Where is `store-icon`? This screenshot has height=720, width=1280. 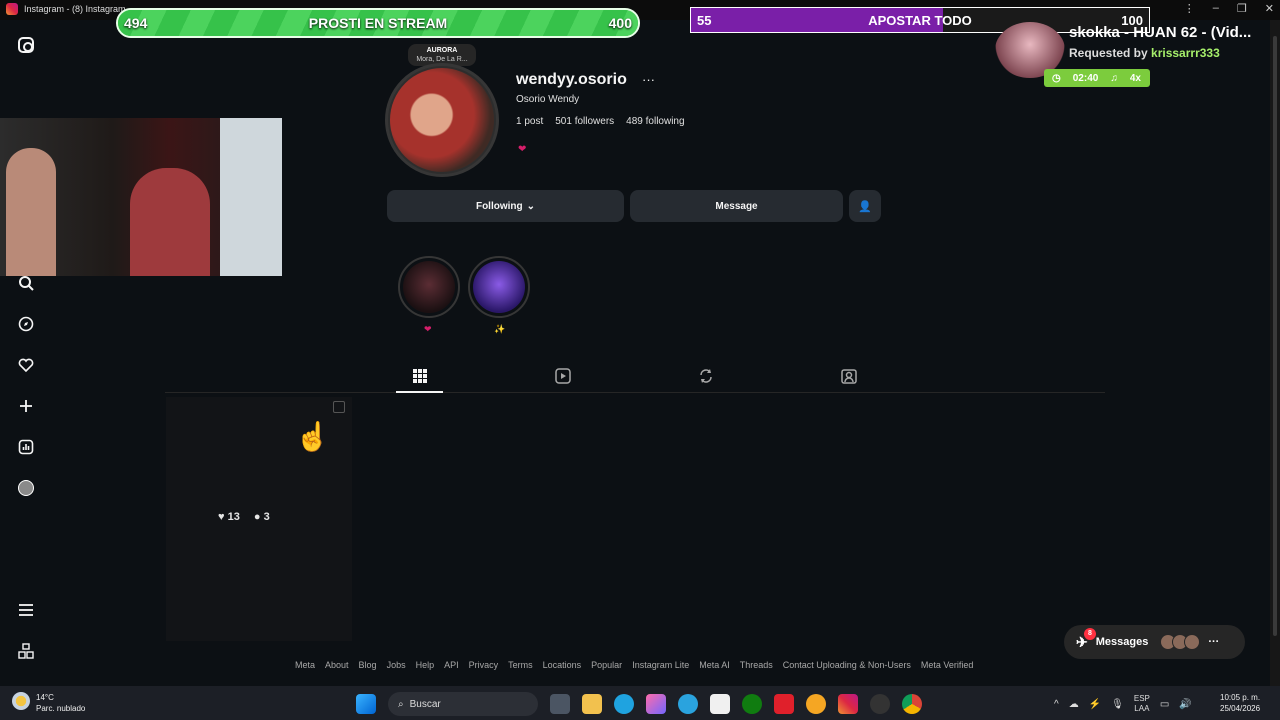
store-icon is located at coordinates (720, 704).